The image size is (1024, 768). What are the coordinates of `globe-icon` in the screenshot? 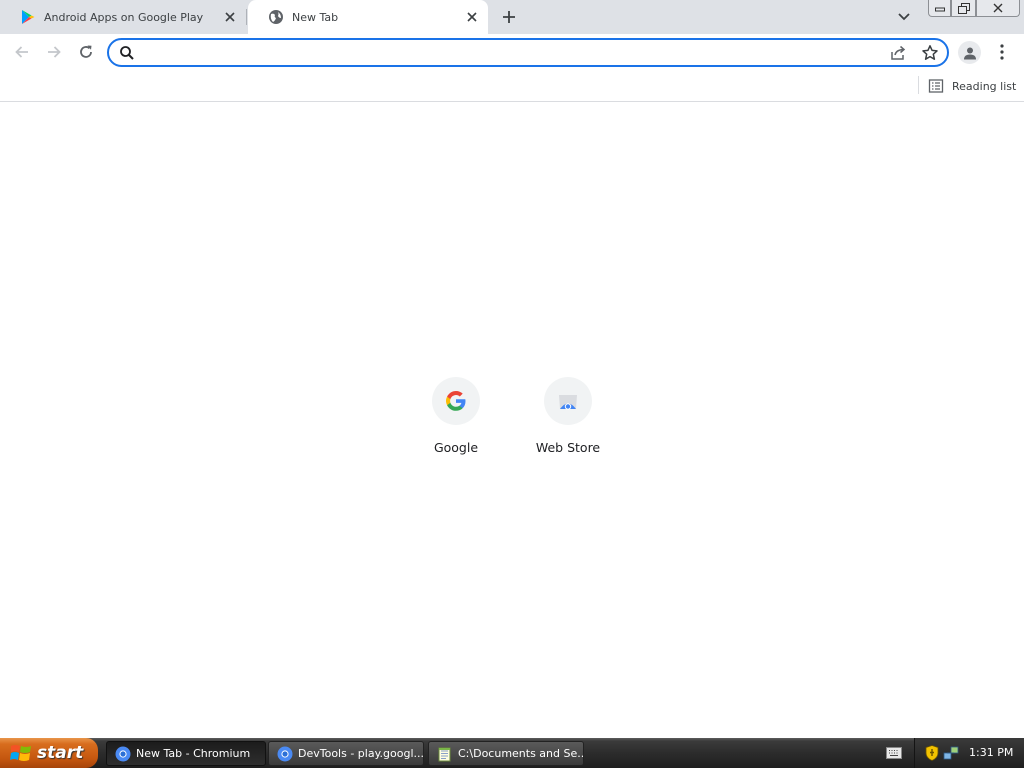 It's located at (276, 17).